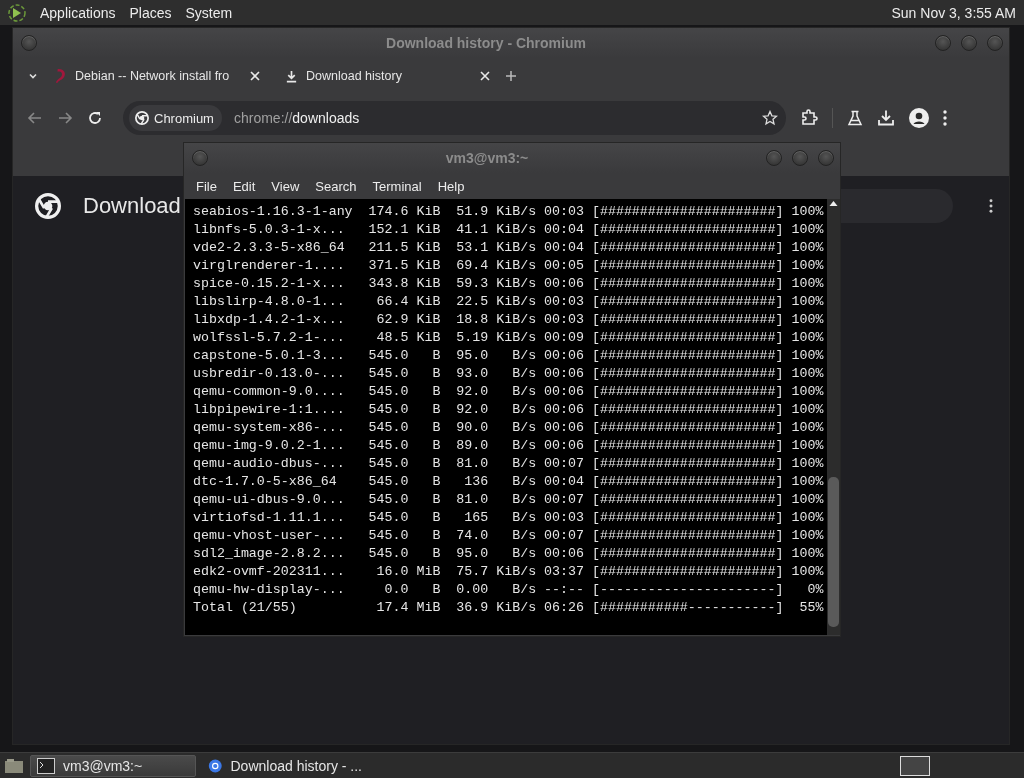  What do you see at coordinates (454, 118) in the screenshot?
I see `address-bar: Chromium chrome://downloads` at bounding box center [454, 118].